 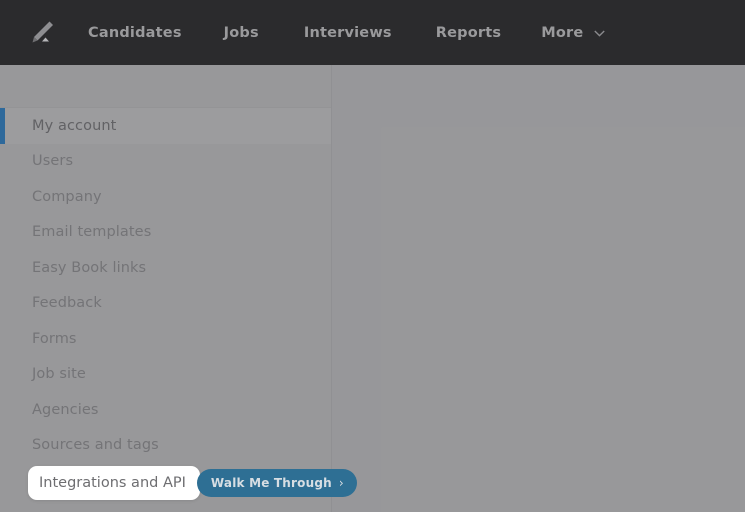 What do you see at coordinates (600, 33) in the screenshot?
I see `chevron-down-icon` at bounding box center [600, 33].